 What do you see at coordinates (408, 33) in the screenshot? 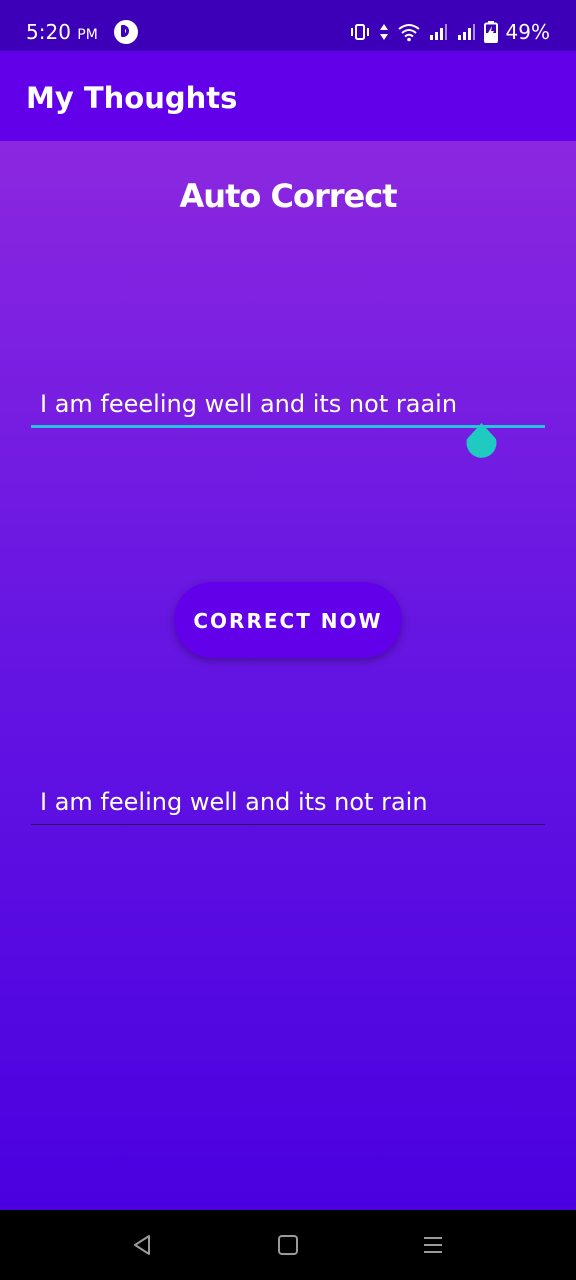
I see `wifi-icon` at bounding box center [408, 33].